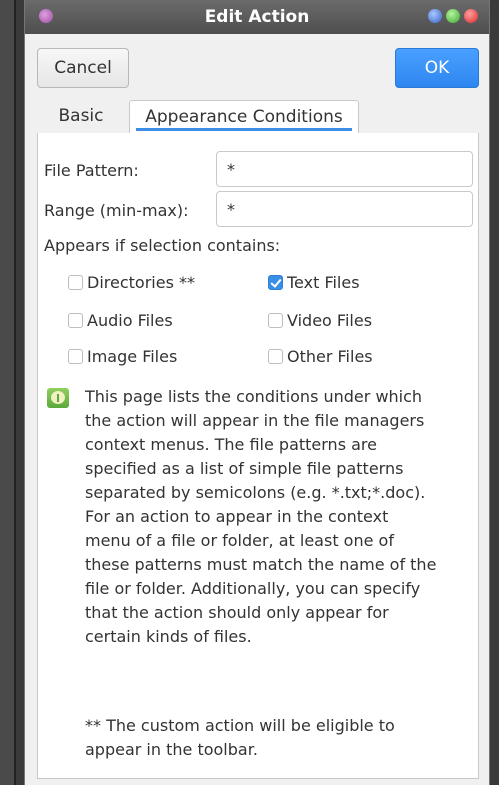 The width and height of the screenshot is (499, 785). I want to click on checkbox-label: Text Files, so click(323, 282).